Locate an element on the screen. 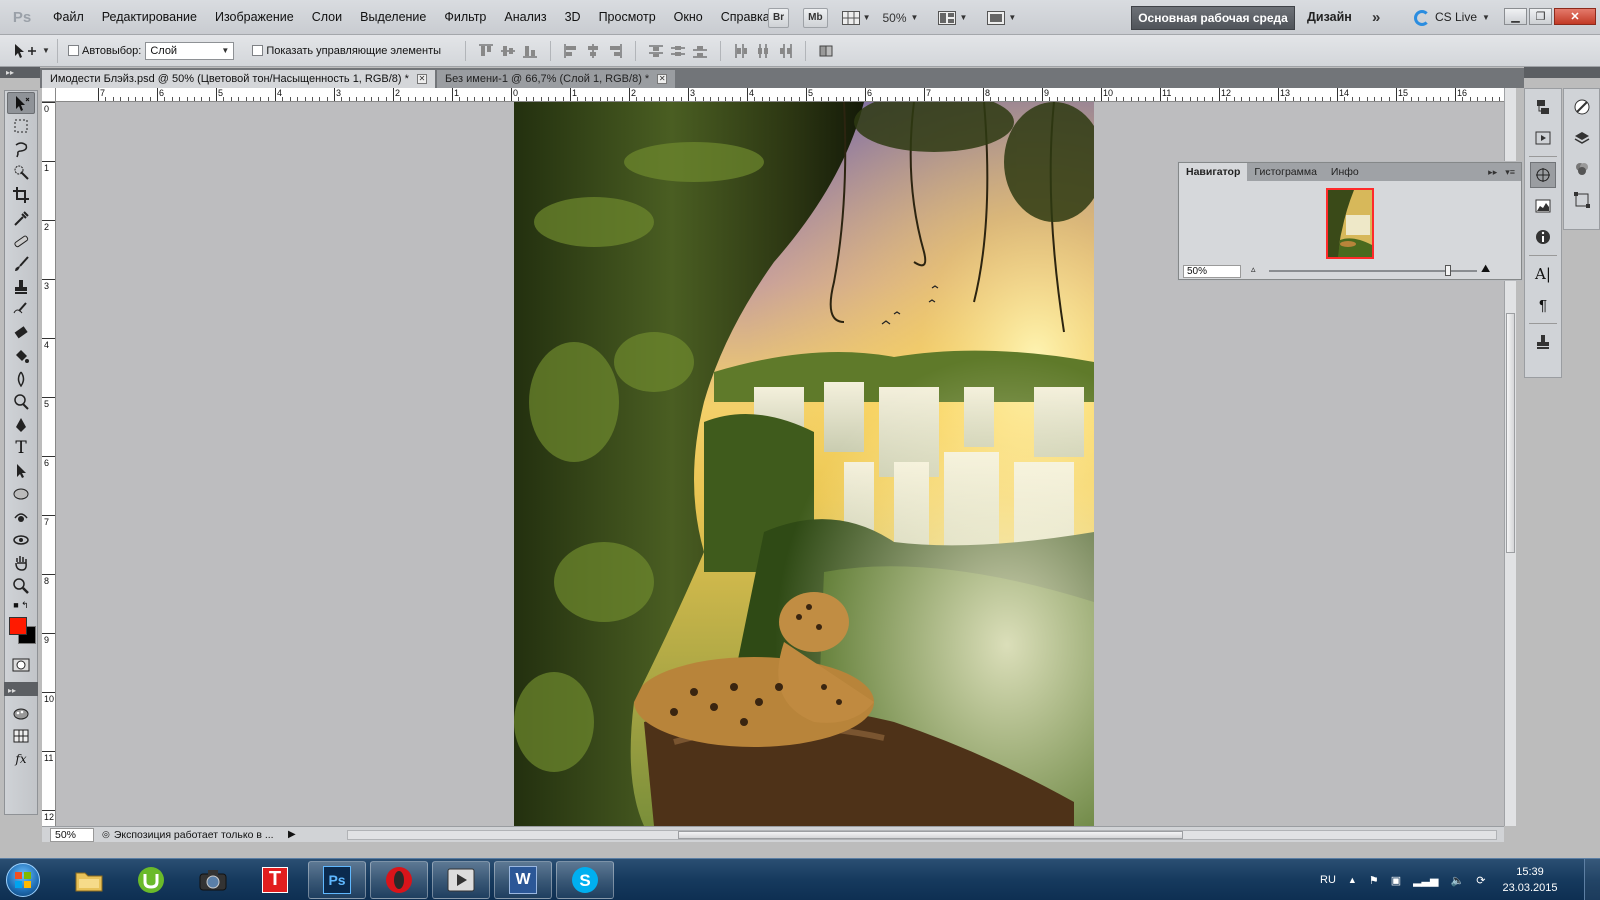 This screenshot has width=1600, height=900. paragraph-panel-button: ¶ is located at coordinates (1543, 305).